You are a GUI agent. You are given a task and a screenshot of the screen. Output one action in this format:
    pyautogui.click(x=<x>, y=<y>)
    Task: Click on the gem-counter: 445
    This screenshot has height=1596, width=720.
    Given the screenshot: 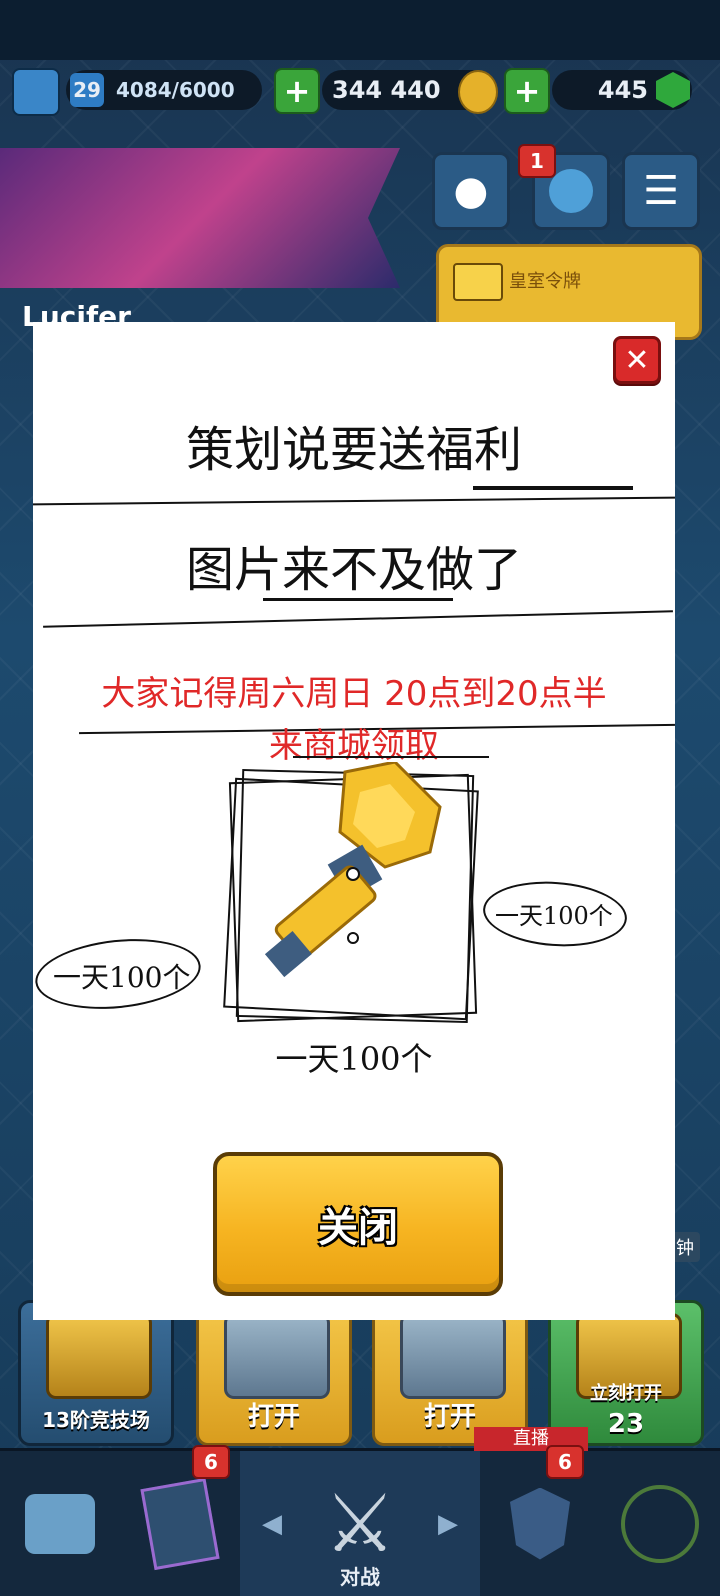 What is the action you would take?
    pyautogui.click(x=622, y=90)
    